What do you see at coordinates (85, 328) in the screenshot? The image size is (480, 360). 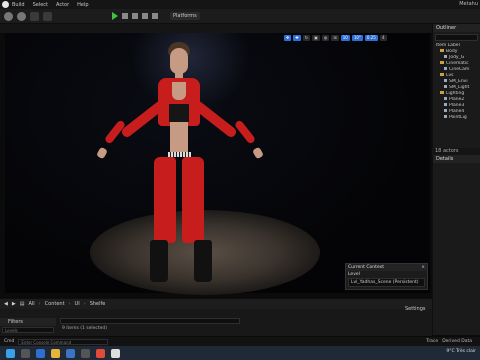 I see `item-count: 9 items (1 selected)` at bounding box center [85, 328].